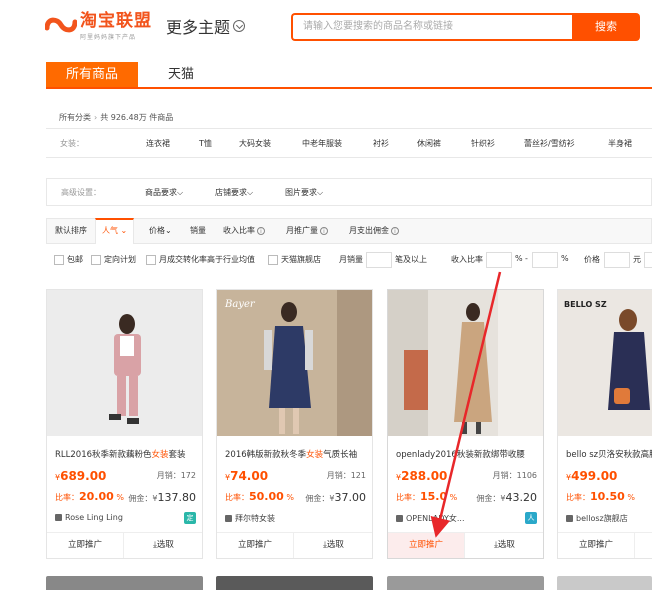  Describe the element at coordinates (349, 75) in the screenshot. I see `product-tabs: 所有商品 天猫` at that location.